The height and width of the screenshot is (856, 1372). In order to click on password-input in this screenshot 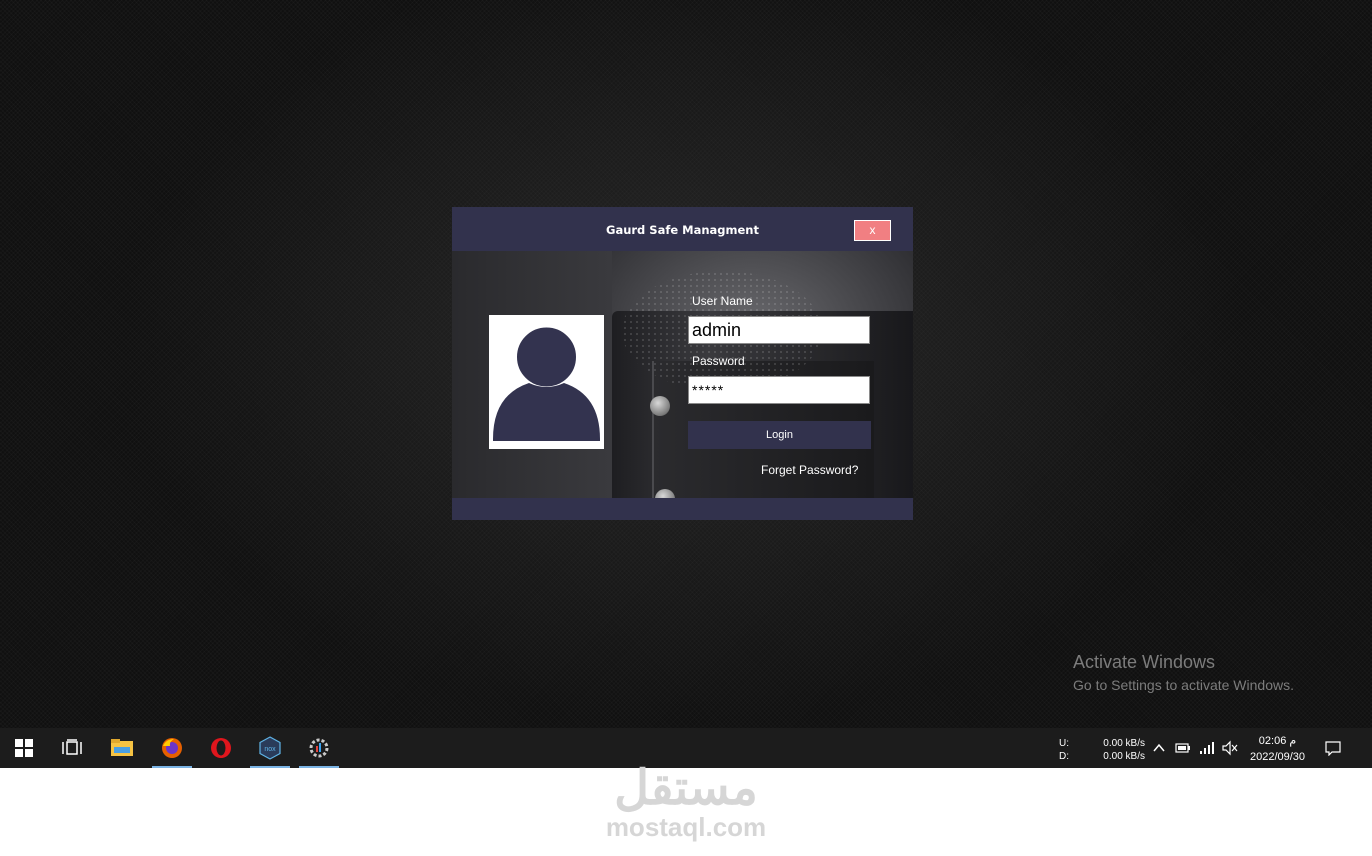, I will do `click(779, 390)`.